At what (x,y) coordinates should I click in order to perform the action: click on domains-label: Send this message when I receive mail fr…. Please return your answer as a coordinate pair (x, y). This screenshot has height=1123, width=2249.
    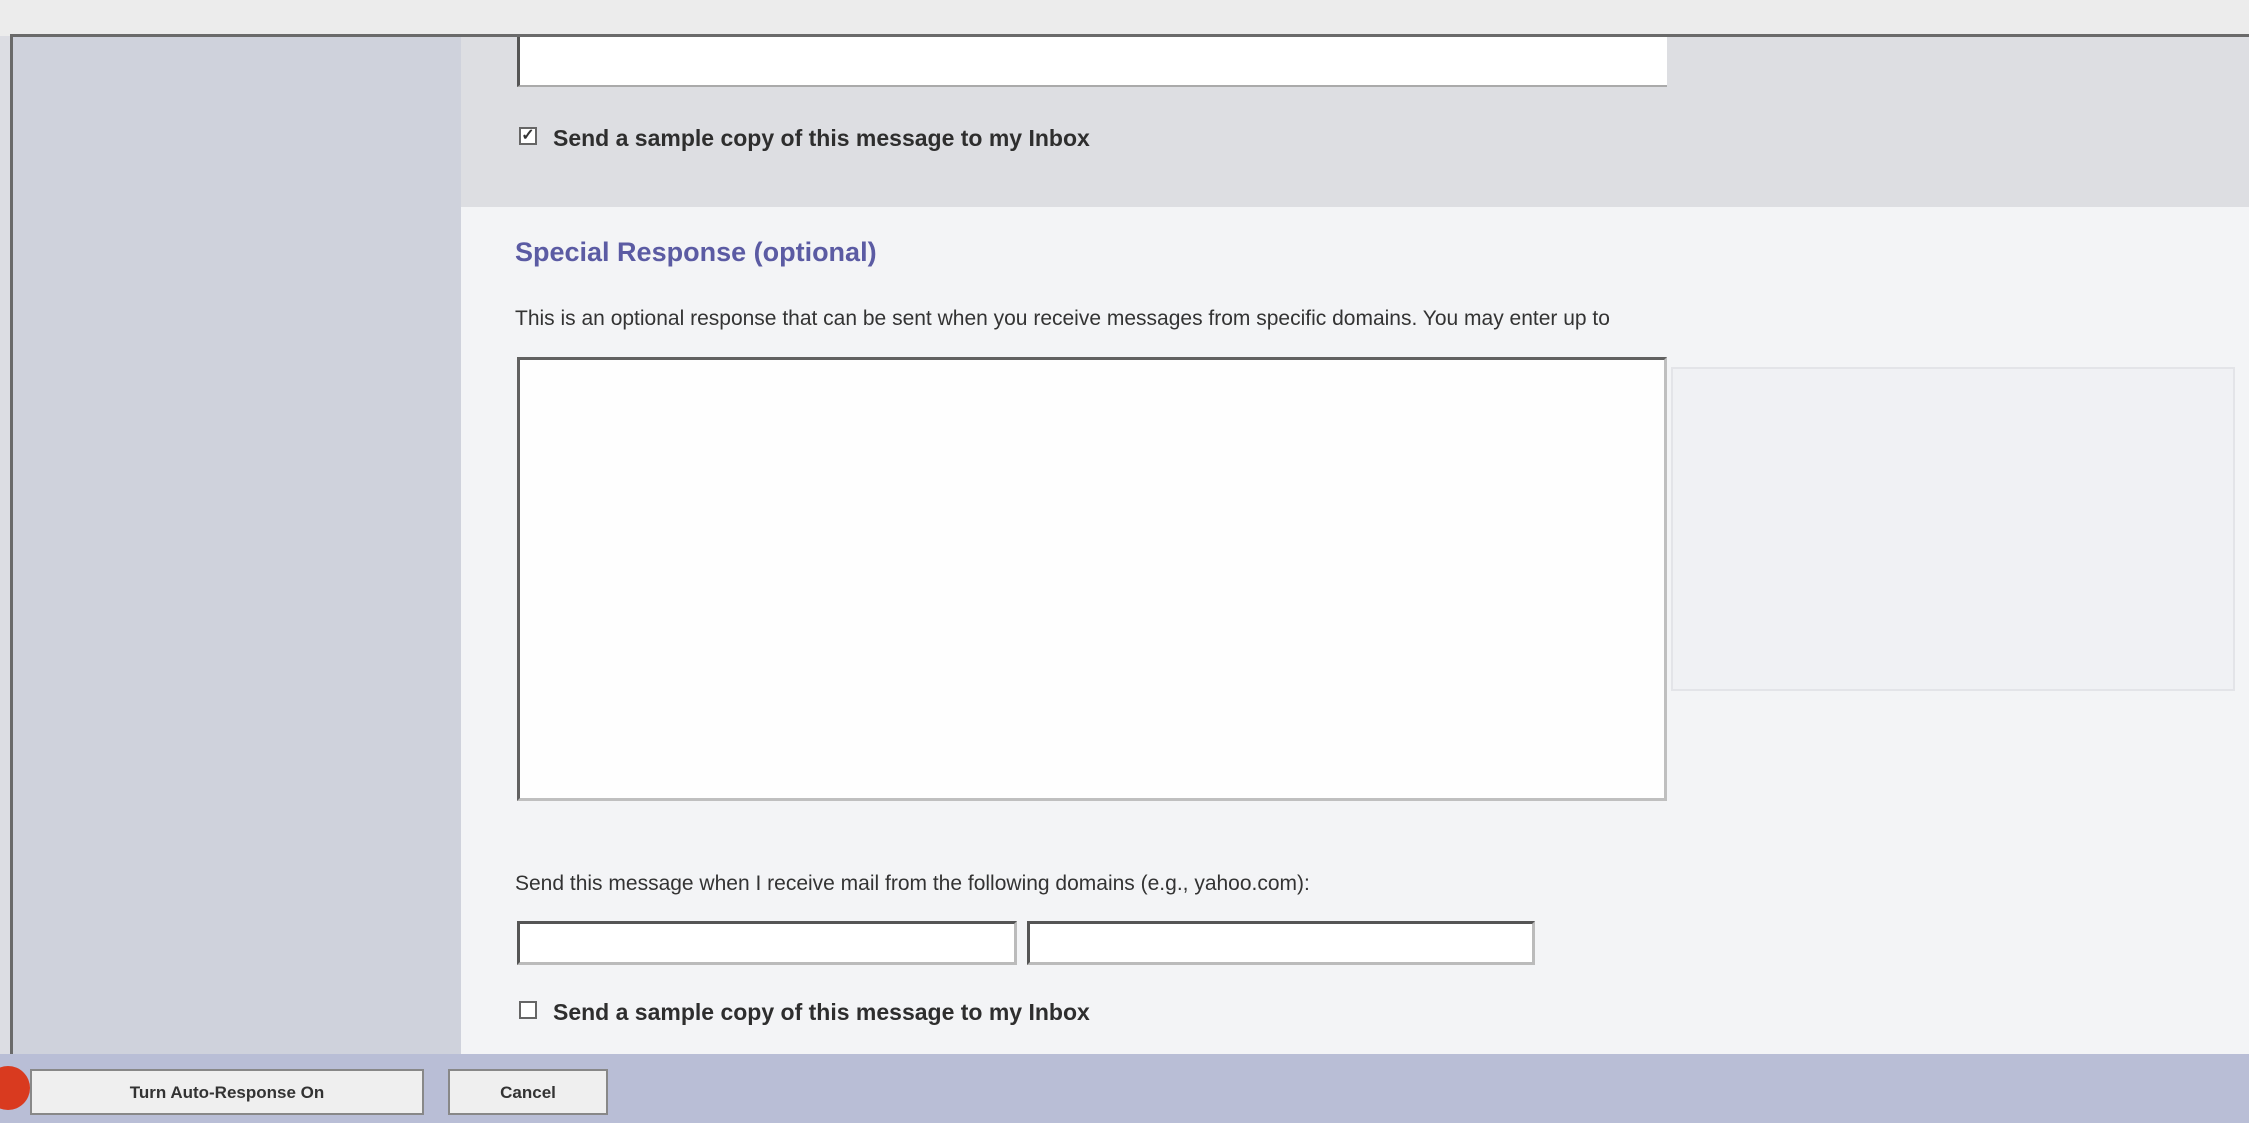
    Looking at the image, I should click on (912, 883).